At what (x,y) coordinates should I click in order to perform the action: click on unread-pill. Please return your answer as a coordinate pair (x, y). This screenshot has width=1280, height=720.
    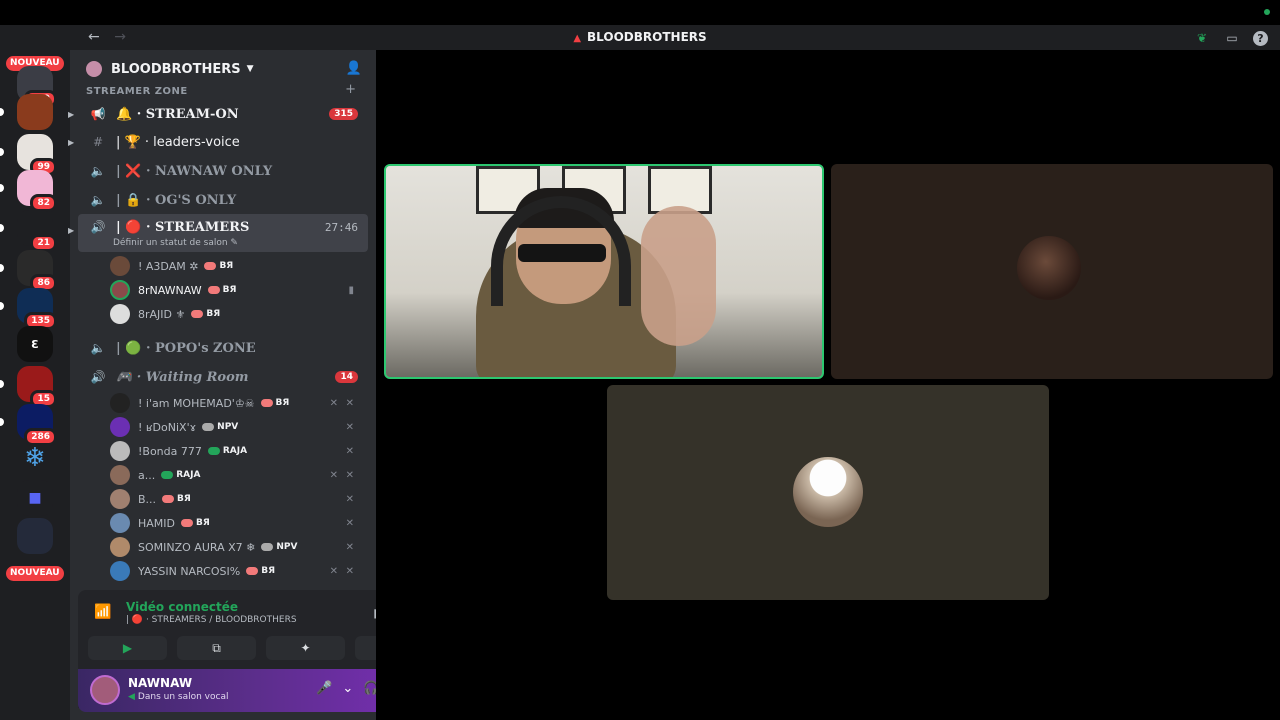
    Looking at the image, I should click on (2, 306).